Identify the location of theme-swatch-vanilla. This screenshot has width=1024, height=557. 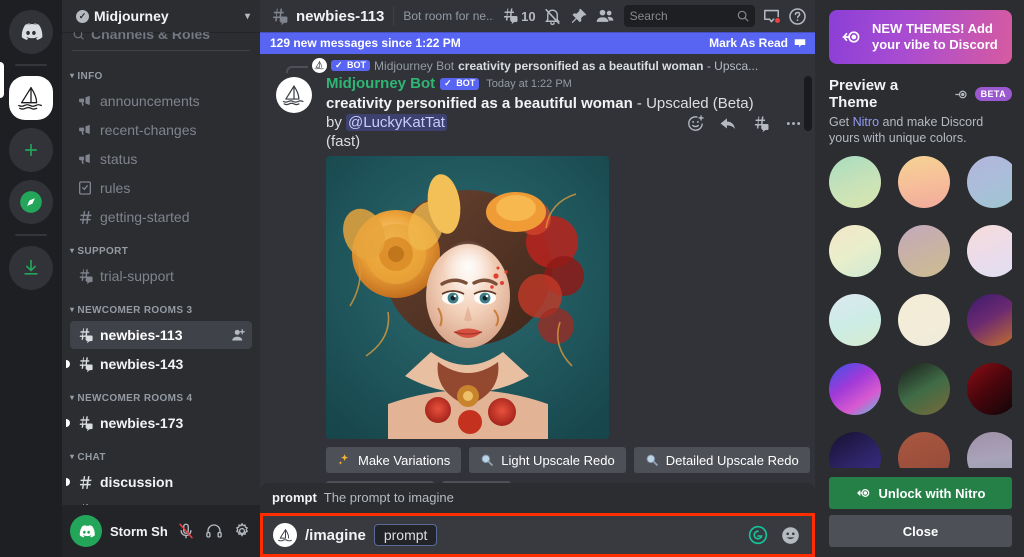
(924, 320).